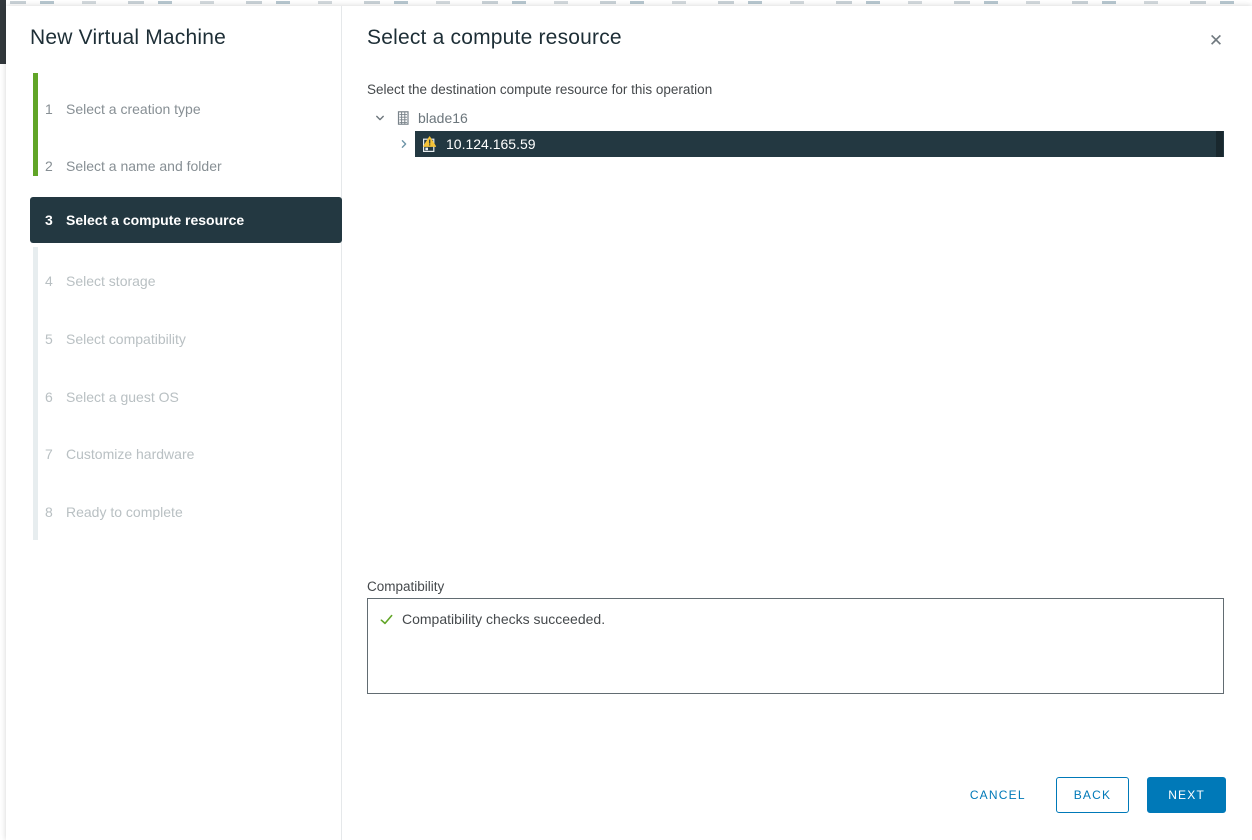 This screenshot has height=840, width=1252. Describe the element at coordinates (491, 144) in the screenshot. I see `tree-node-label: 10.124.165.59` at that location.